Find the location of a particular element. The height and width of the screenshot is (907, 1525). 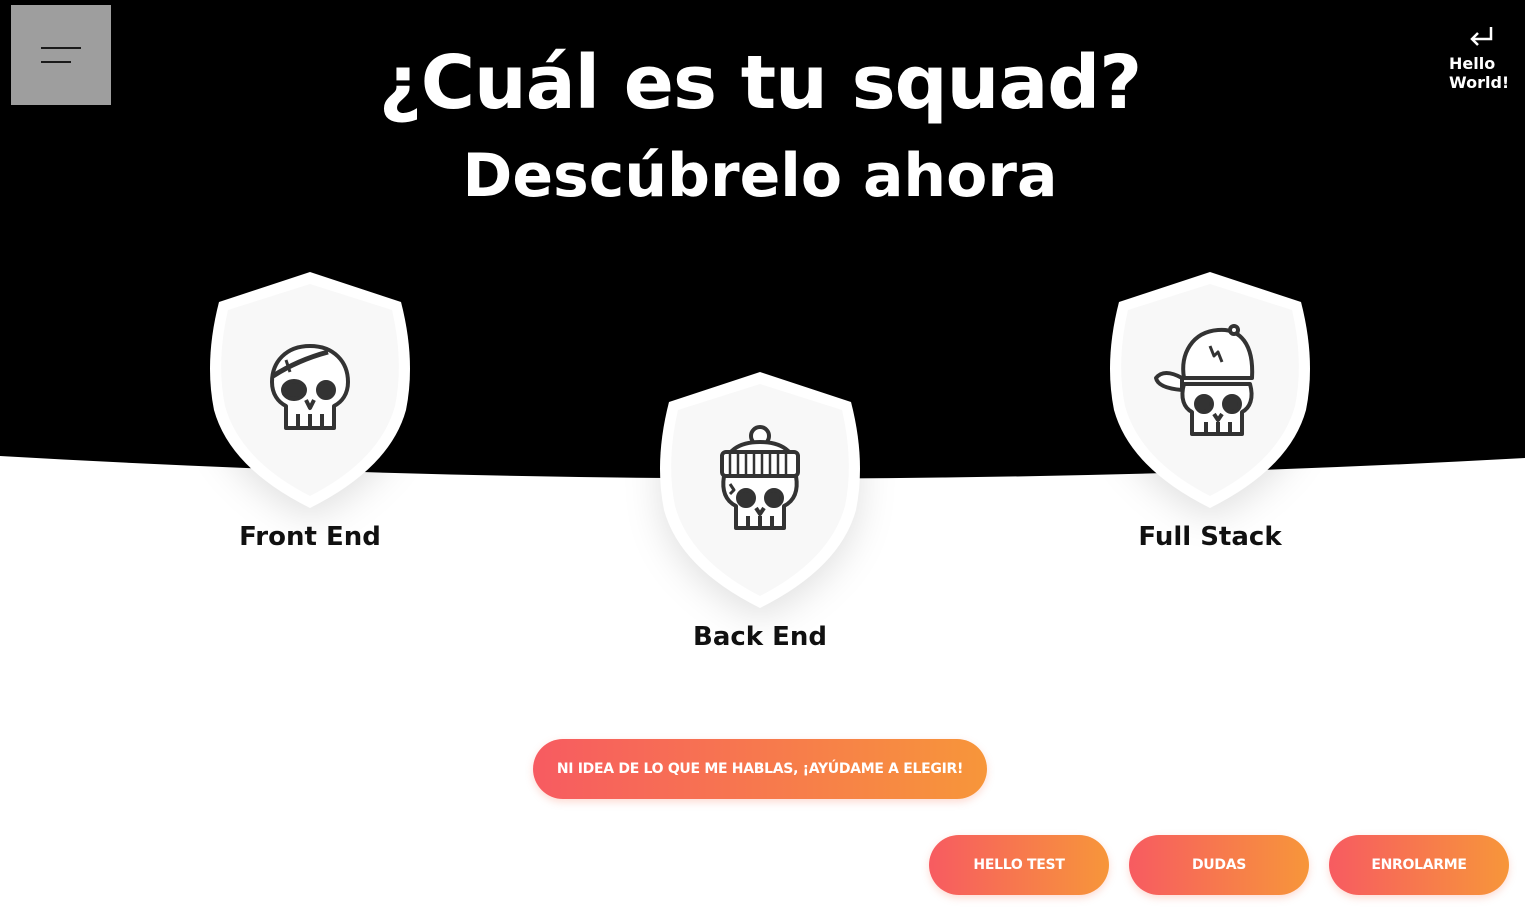

squad-full-stack: Full Stack is located at coordinates (1210, 411).